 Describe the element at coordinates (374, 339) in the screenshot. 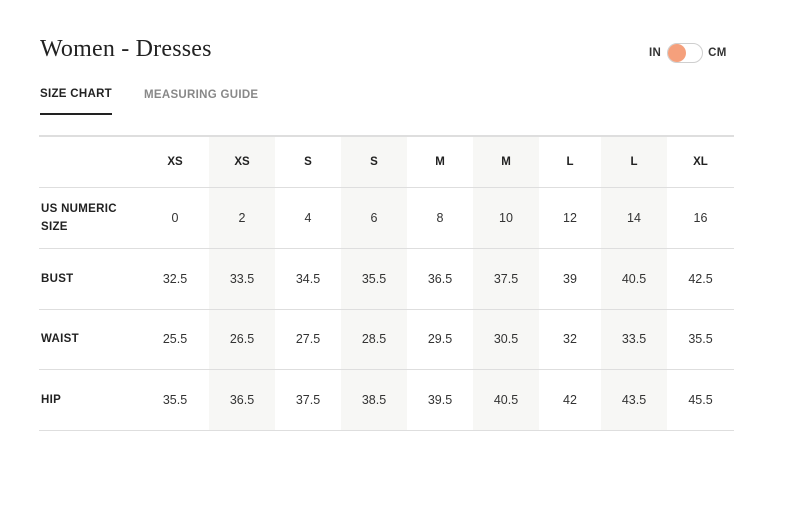

I see `table-cell: 28.5` at that location.